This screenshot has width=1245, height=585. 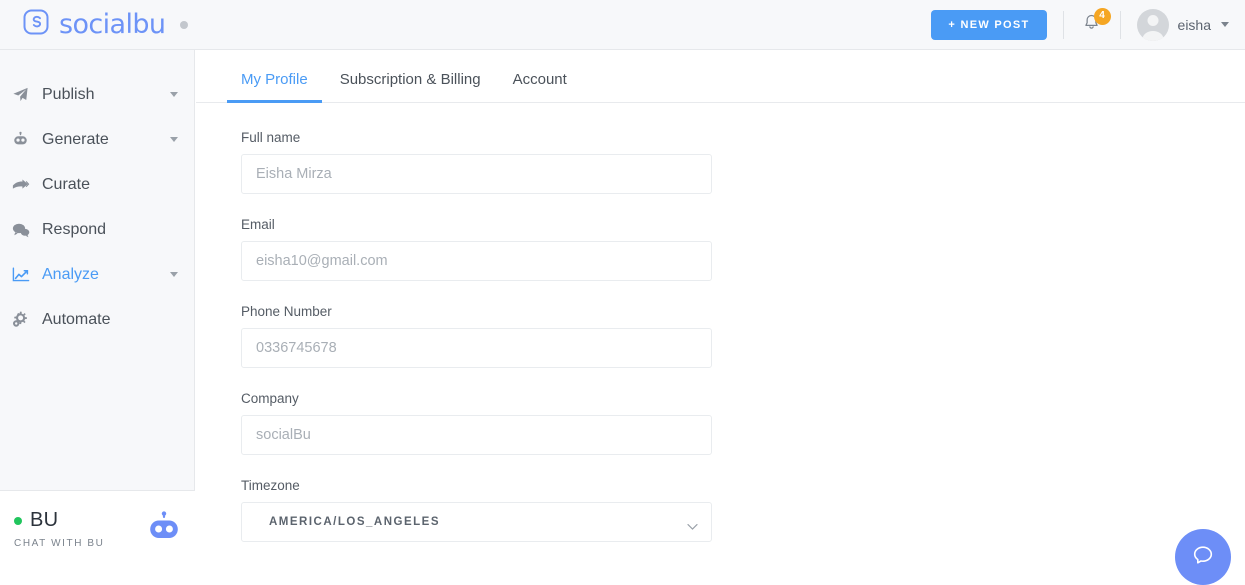 I want to click on online-status-dot, so click(x=18, y=521).